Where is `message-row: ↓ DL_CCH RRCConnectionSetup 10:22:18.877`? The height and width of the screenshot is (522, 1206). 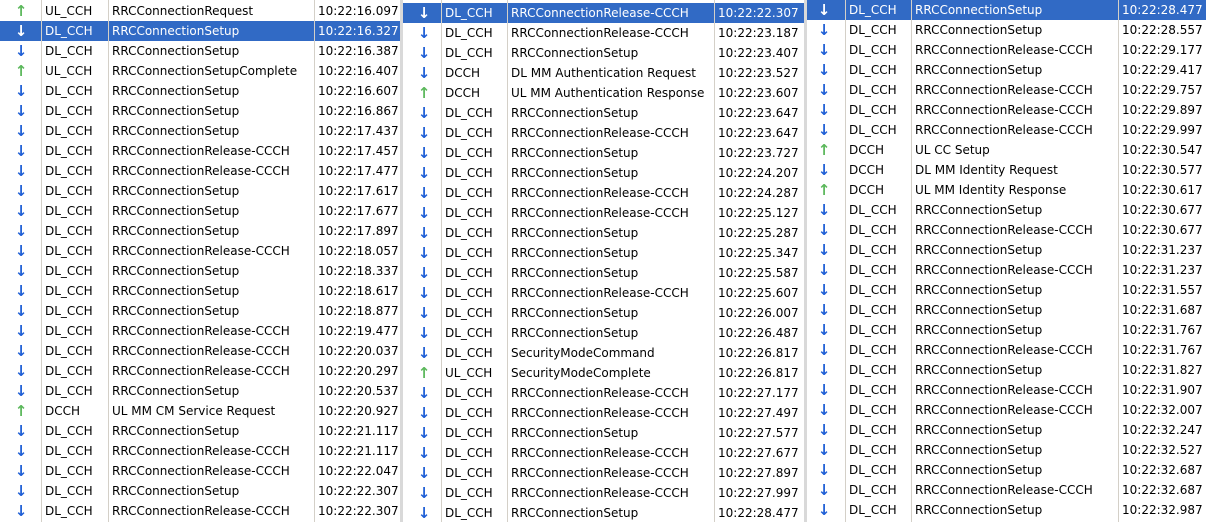
message-row: ↓ DL_CCH RRCConnectionSetup 10:22:18.877 is located at coordinates (200, 311).